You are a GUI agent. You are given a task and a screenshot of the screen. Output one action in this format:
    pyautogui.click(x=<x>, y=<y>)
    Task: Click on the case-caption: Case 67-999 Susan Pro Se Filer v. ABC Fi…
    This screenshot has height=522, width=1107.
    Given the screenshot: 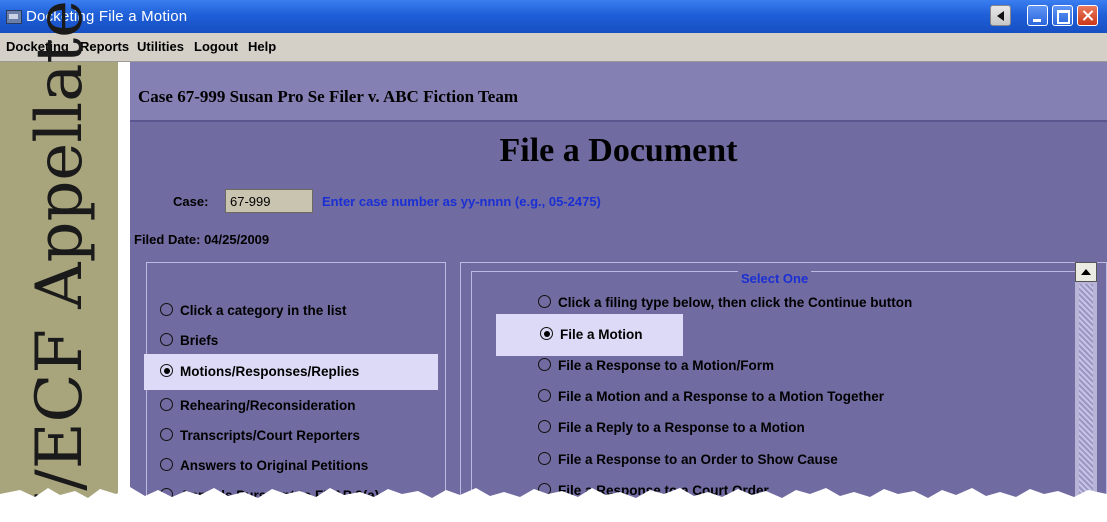 What is the action you would take?
    pyautogui.click(x=328, y=96)
    